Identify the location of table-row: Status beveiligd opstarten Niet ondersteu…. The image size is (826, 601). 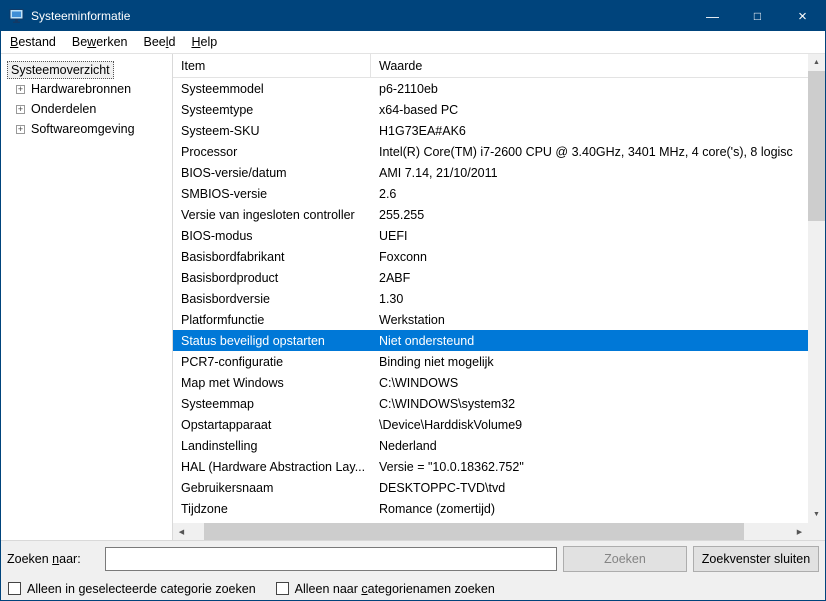
(490, 340).